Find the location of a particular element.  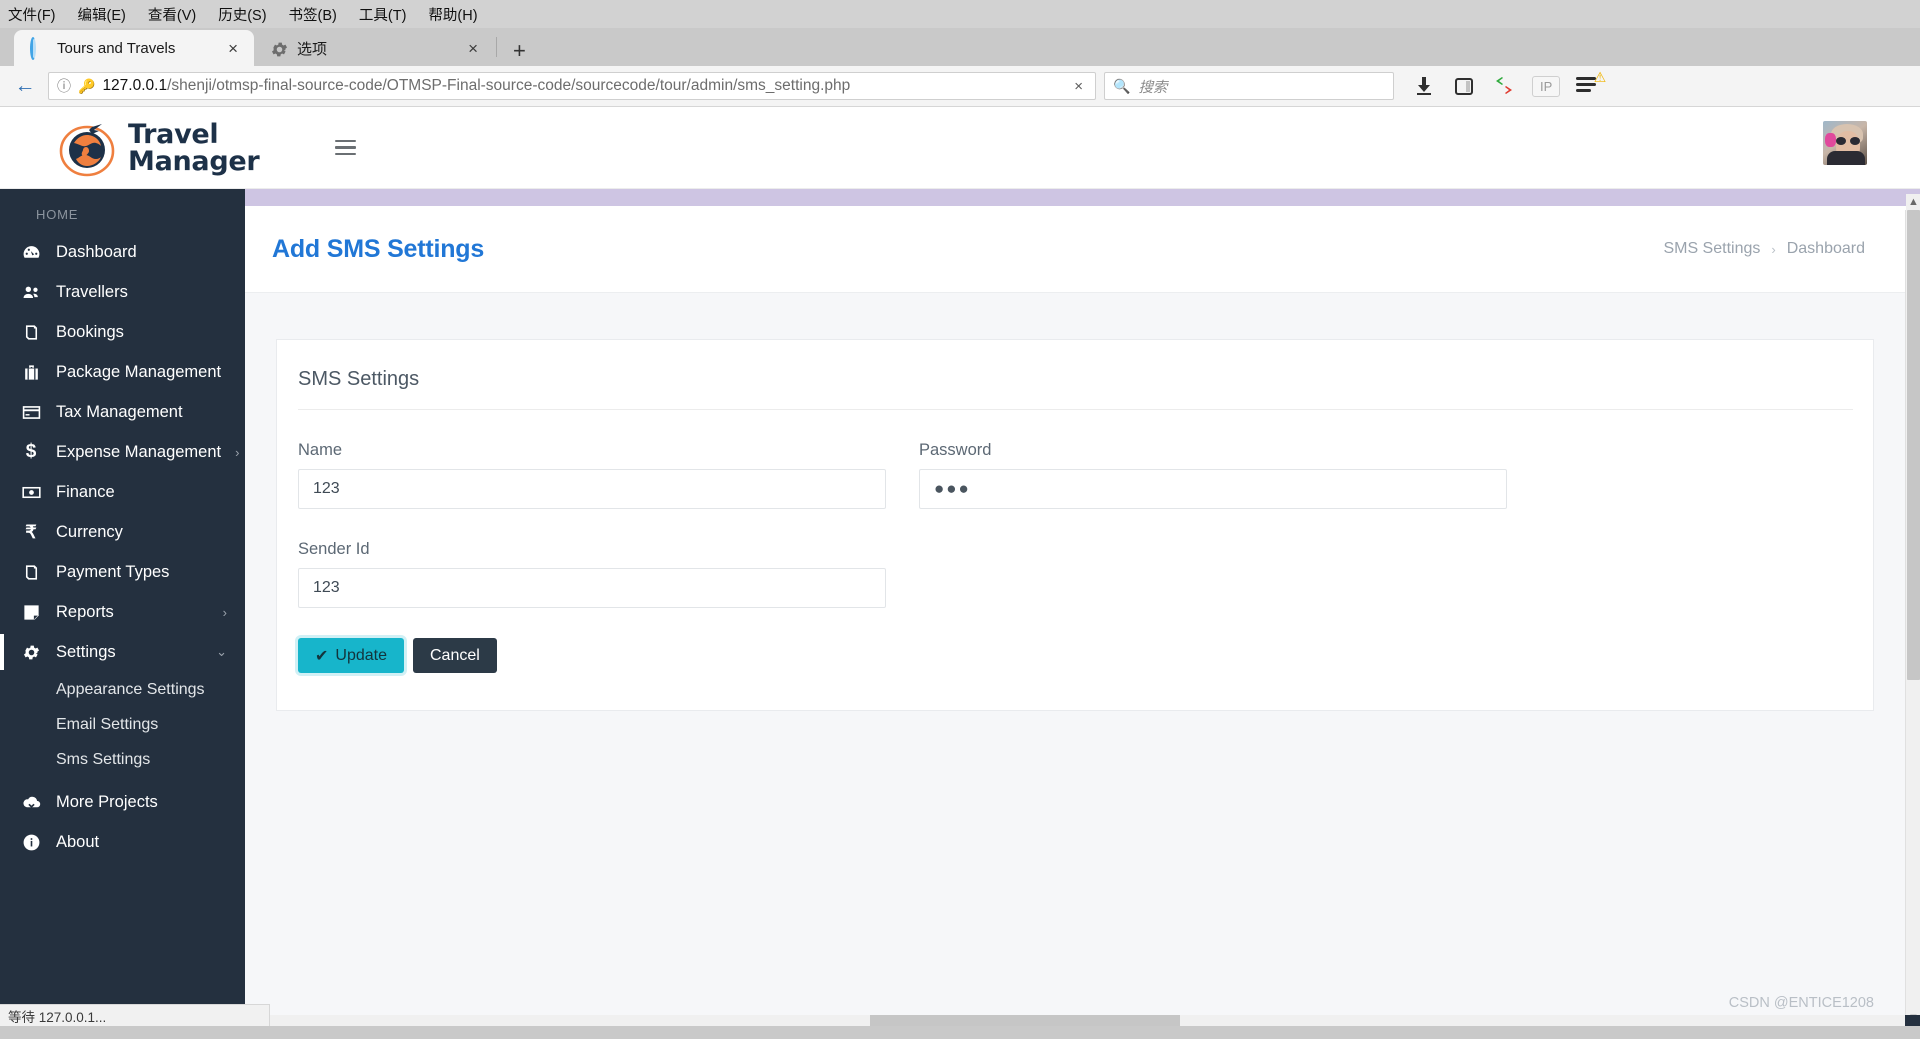

form-row-2: Sender Id 123 is located at coordinates (1075, 558).